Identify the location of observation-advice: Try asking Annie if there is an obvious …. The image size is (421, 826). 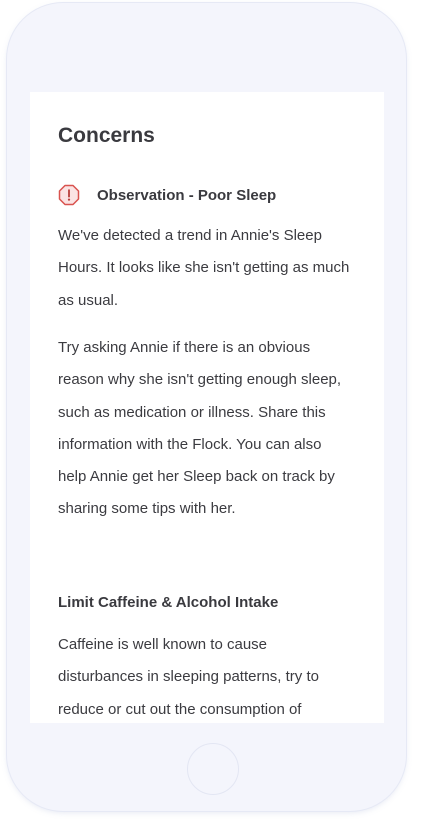
(200, 428).